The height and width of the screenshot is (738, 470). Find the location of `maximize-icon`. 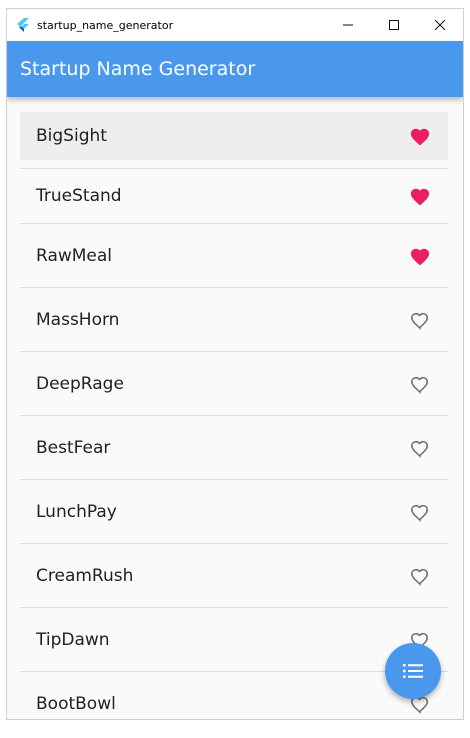

maximize-icon is located at coordinates (394, 25).